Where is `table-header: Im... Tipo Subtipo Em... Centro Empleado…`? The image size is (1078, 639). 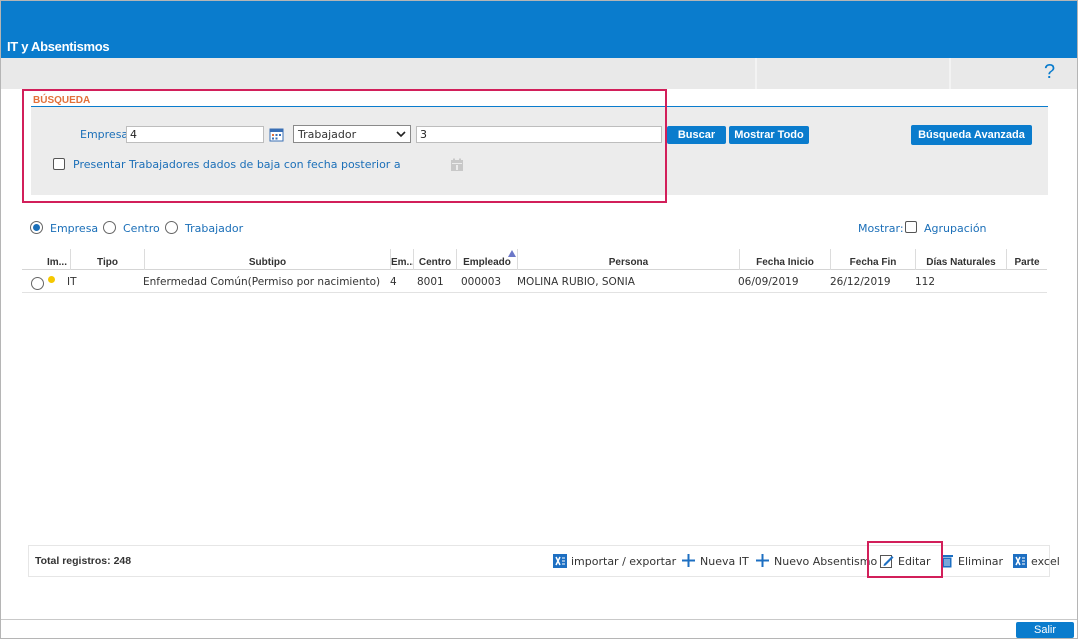
table-header: Im... Tipo Subtipo Em... Centro Empleado… is located at coordinates (534, 259).